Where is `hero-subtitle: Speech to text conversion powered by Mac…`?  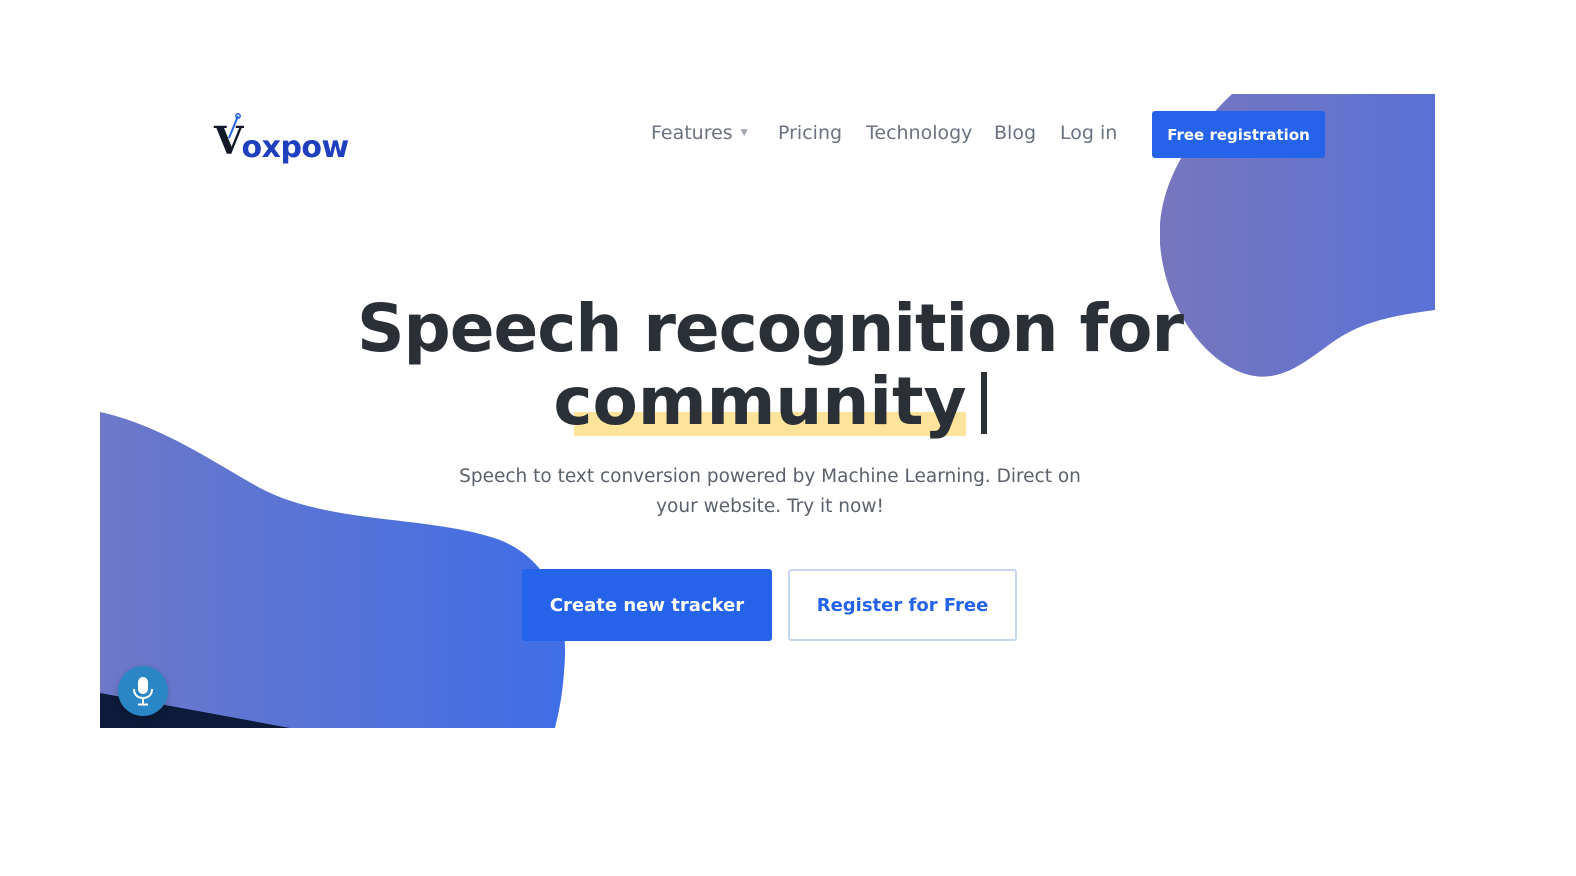 hero-subtitle: Speech to text conversion powered by Mac… is located at coordinates (770, 491).